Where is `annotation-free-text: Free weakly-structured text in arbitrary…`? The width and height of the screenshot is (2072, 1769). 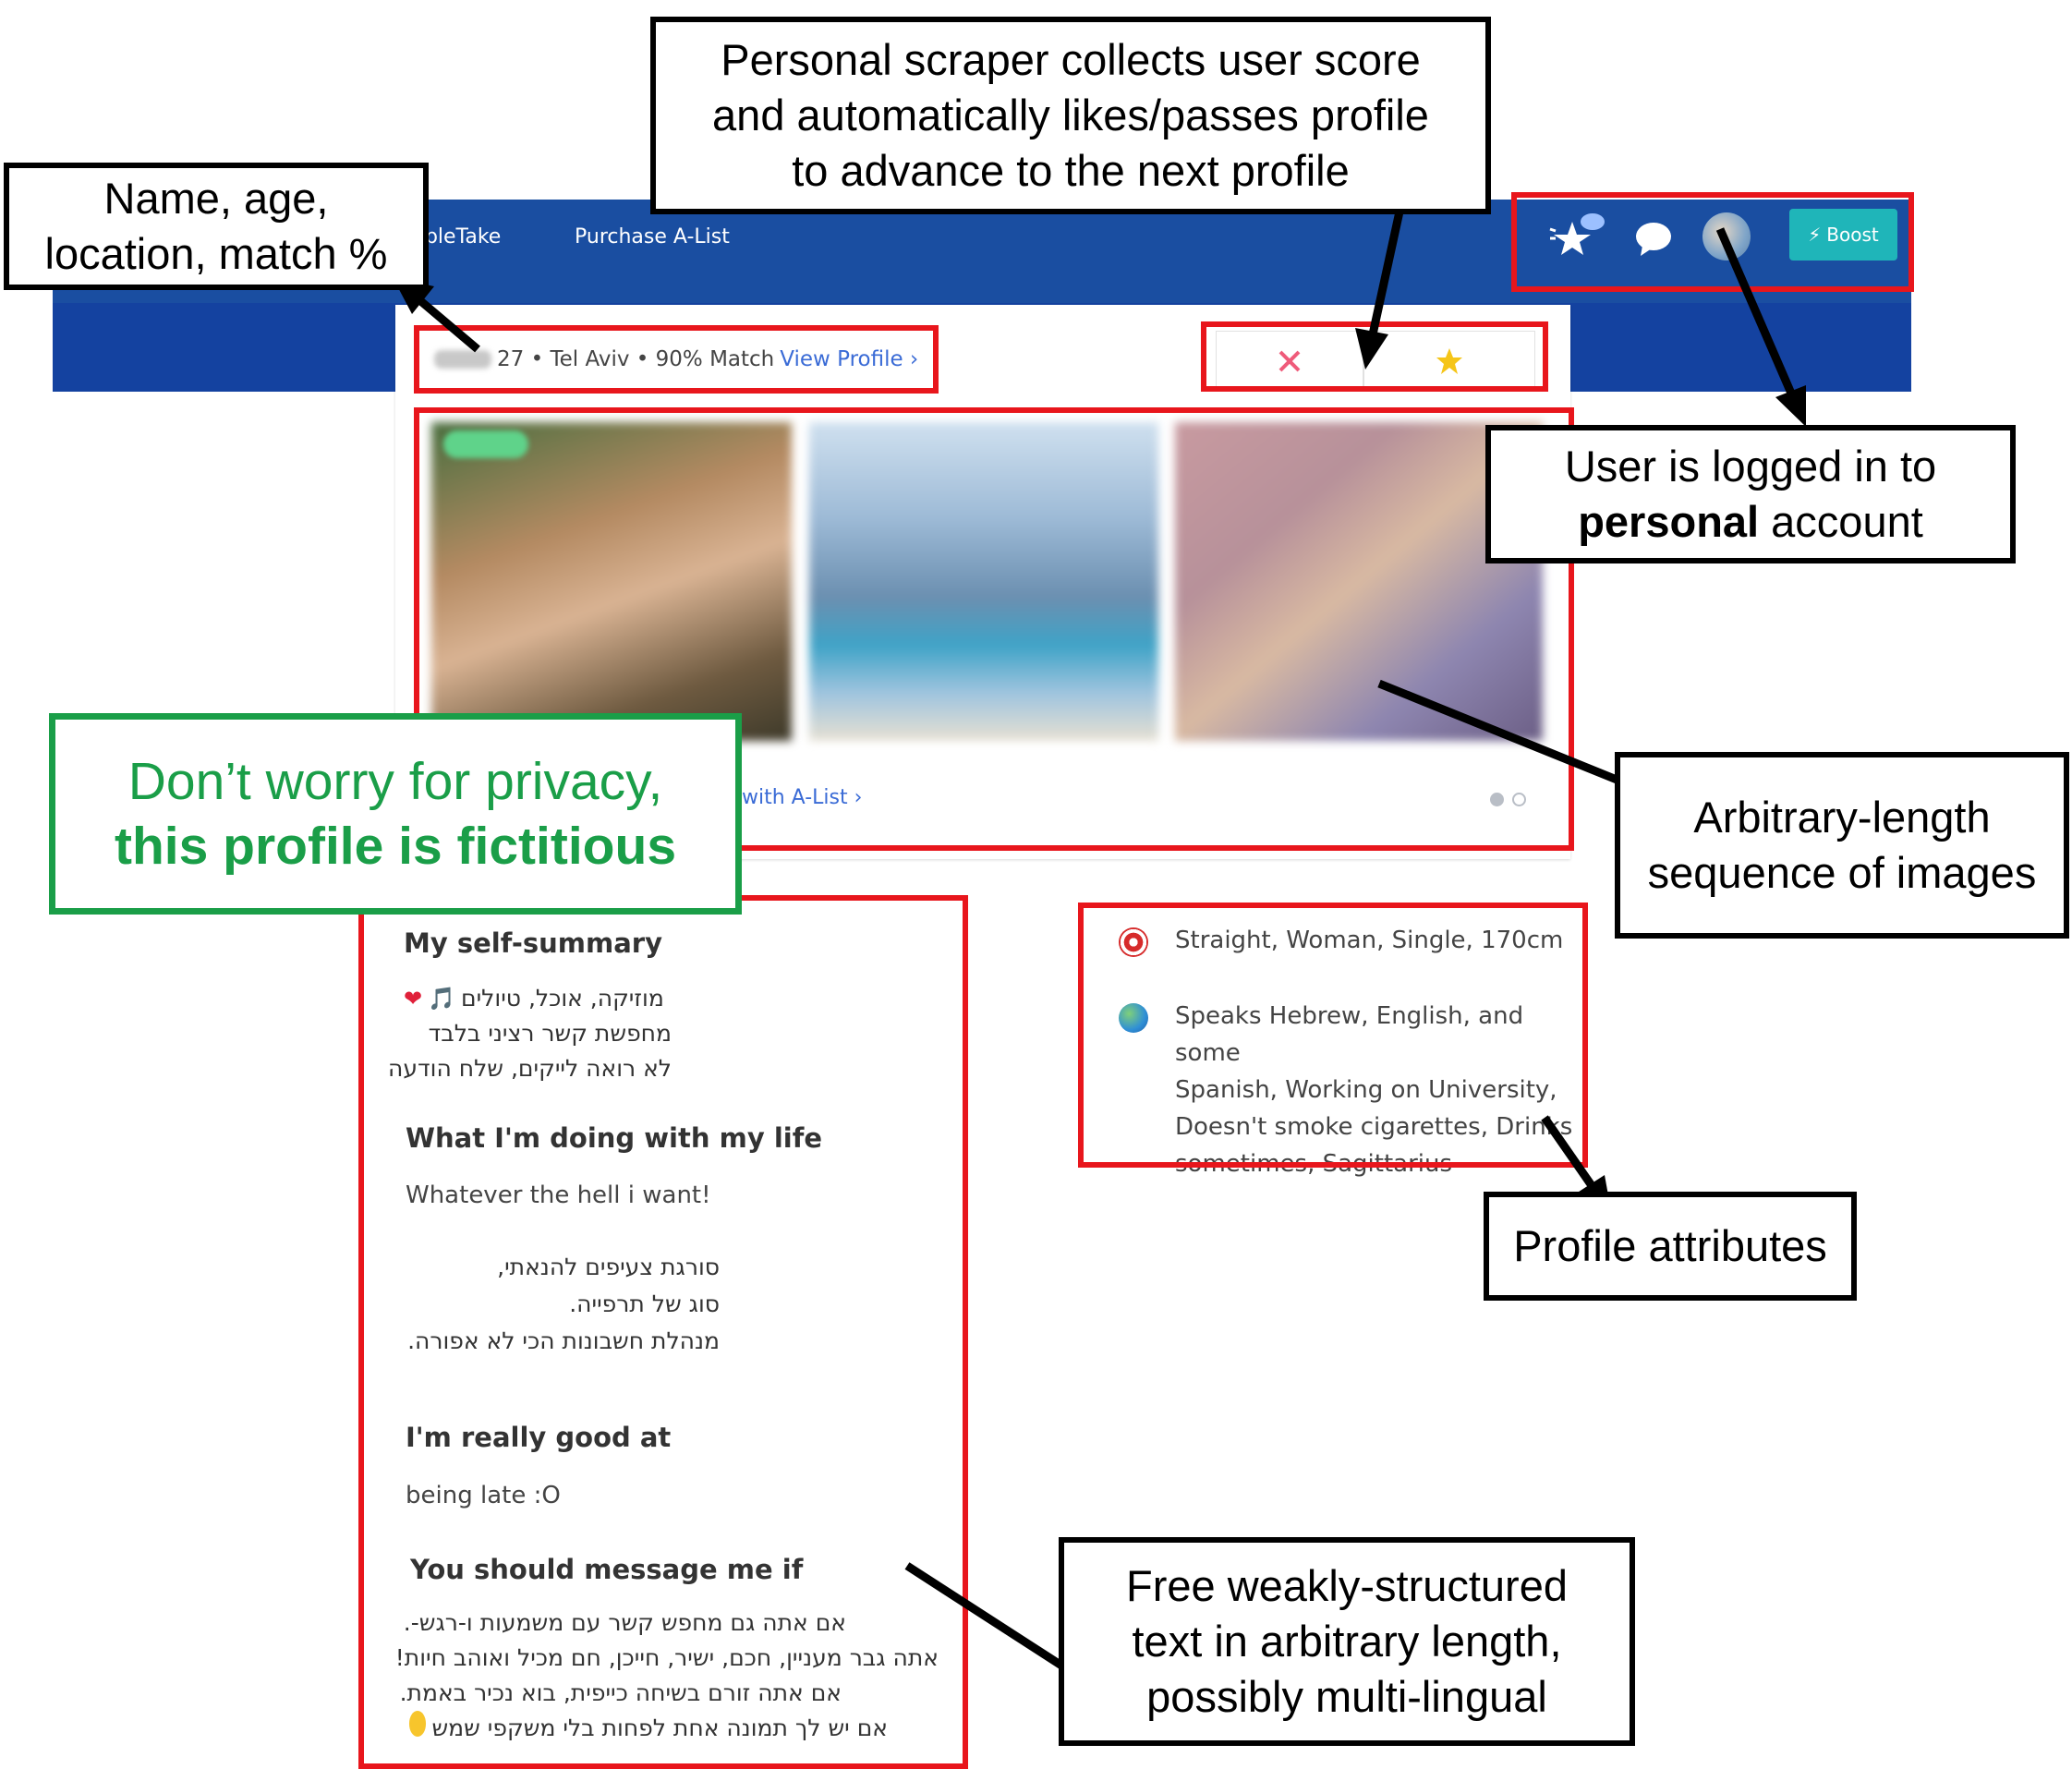
annotation-free-text: Free weakly-structured text in arbitrary… is located at coordinates (1347, 1641).